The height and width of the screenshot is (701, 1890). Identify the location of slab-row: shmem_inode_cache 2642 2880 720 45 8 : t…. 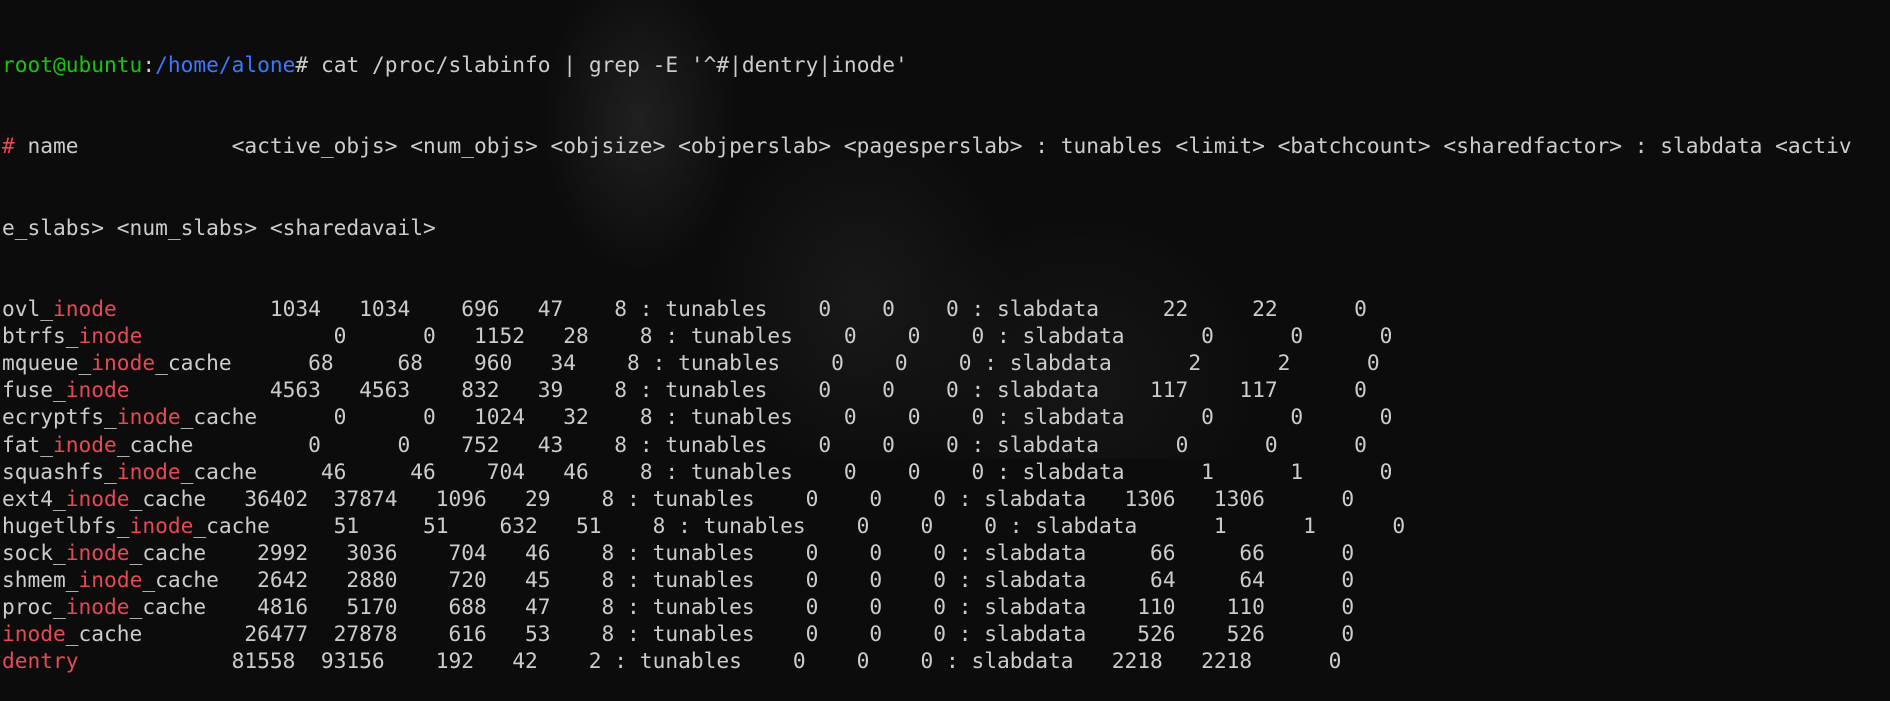
(927, 579).